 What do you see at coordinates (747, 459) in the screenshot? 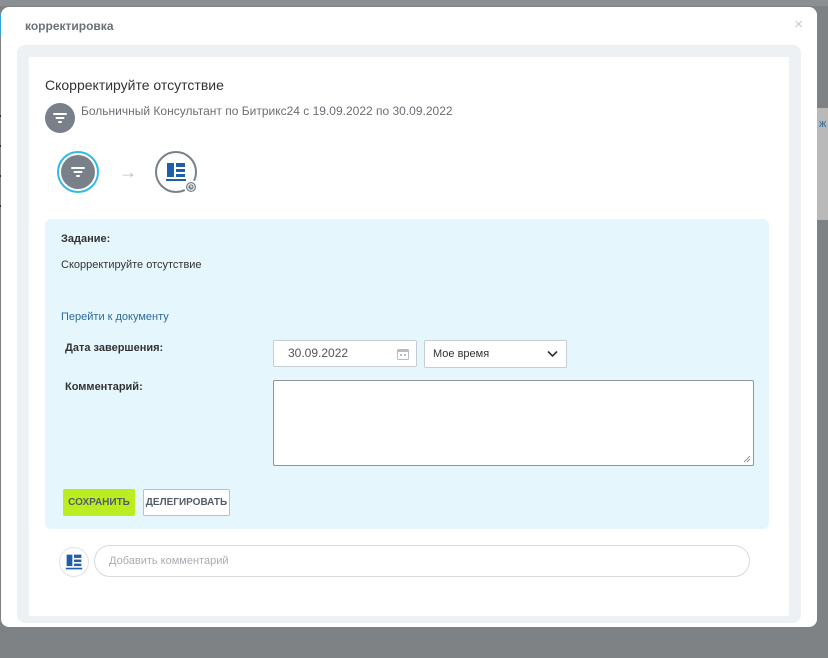
I see `resize-handle-icon` at bounding box center [747, 459].